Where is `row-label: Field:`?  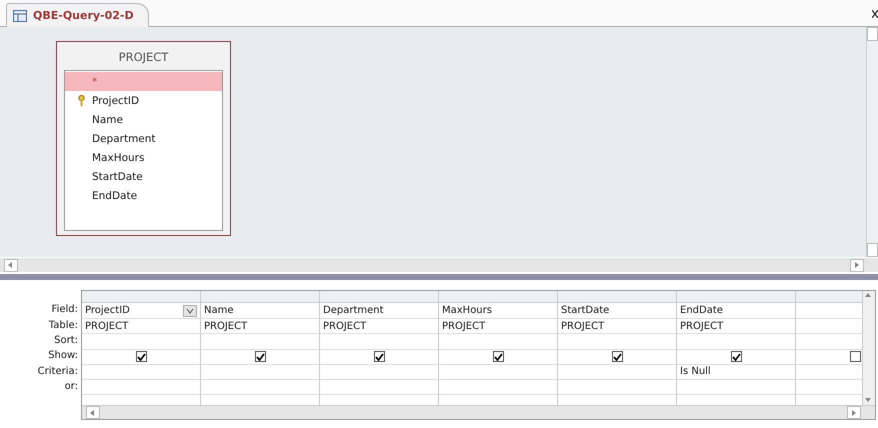 row-label: Field: is located at coordinates (64, 310).